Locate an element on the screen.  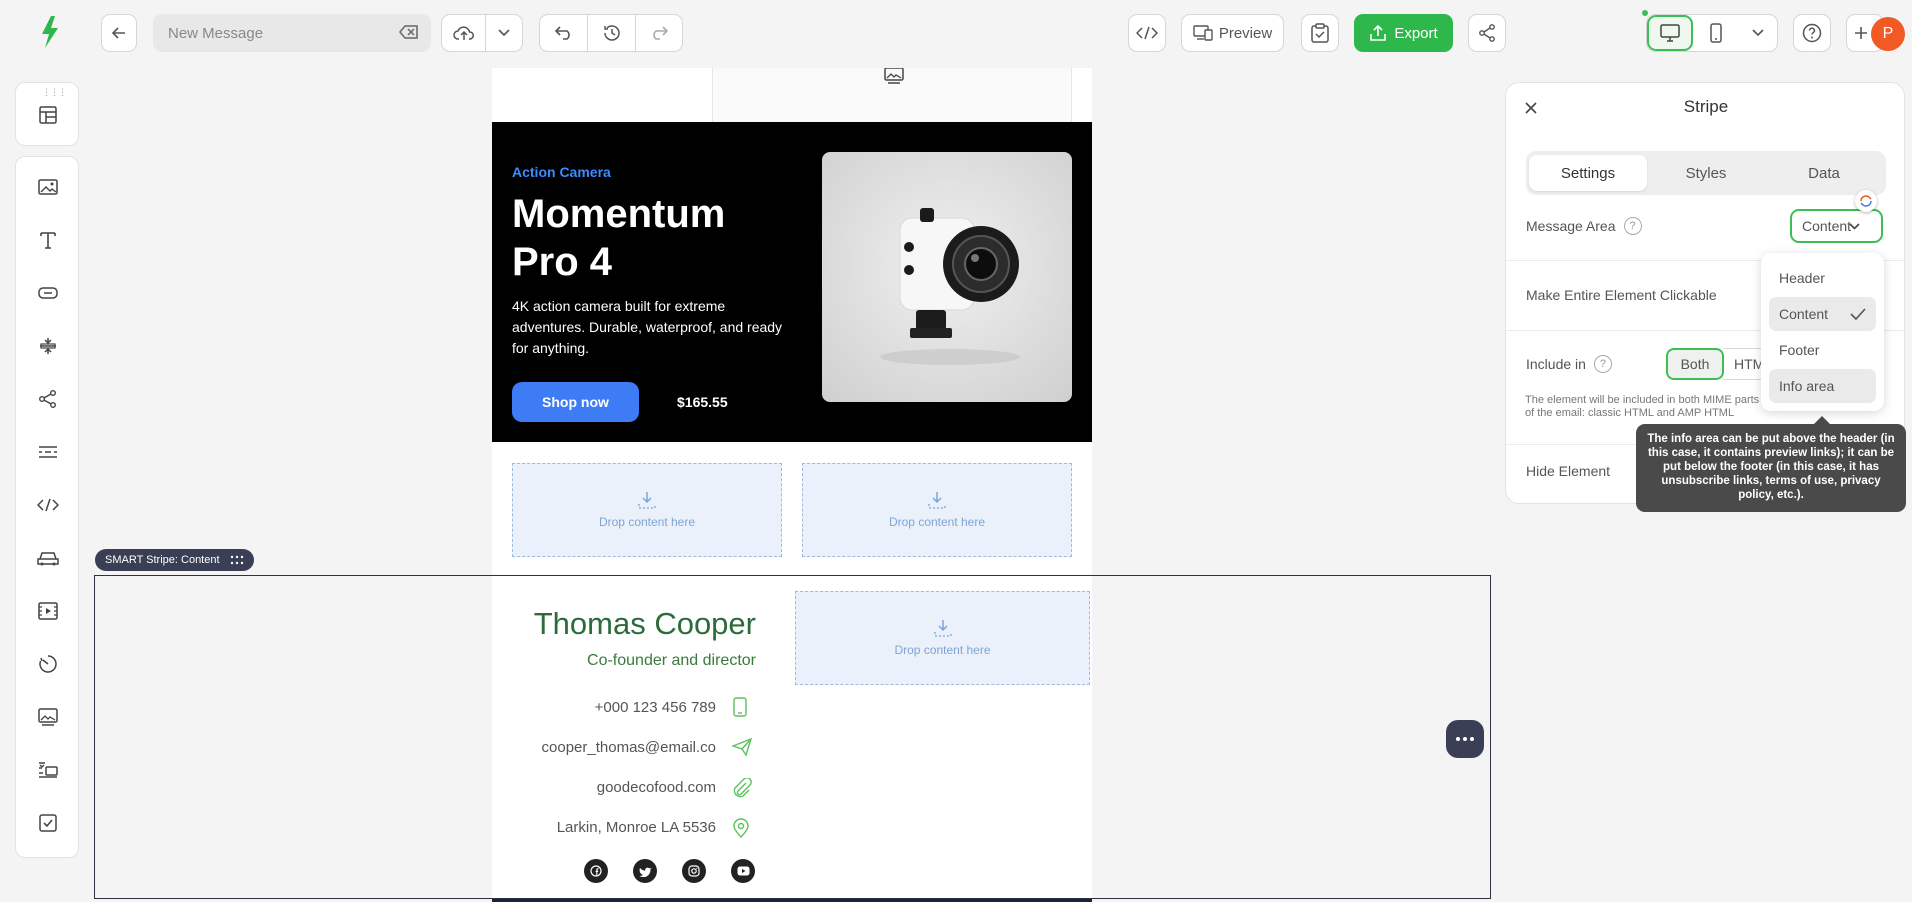
clear-text-icon is located at coordinates (409, 34).